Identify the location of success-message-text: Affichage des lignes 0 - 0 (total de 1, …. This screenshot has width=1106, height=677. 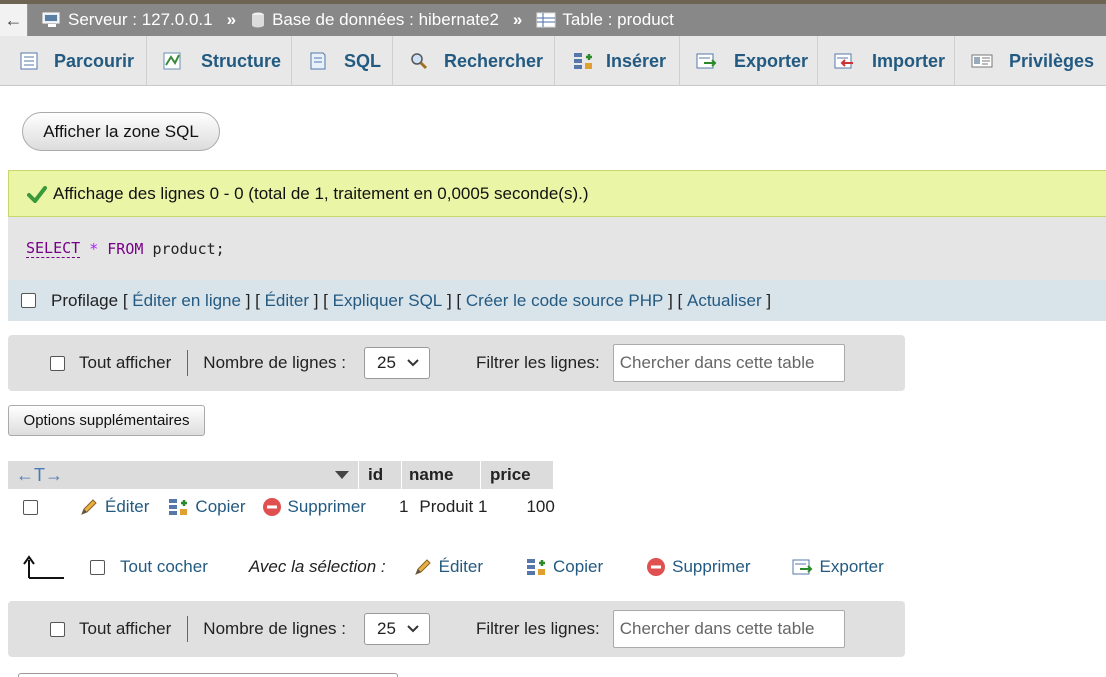
(321, 193).